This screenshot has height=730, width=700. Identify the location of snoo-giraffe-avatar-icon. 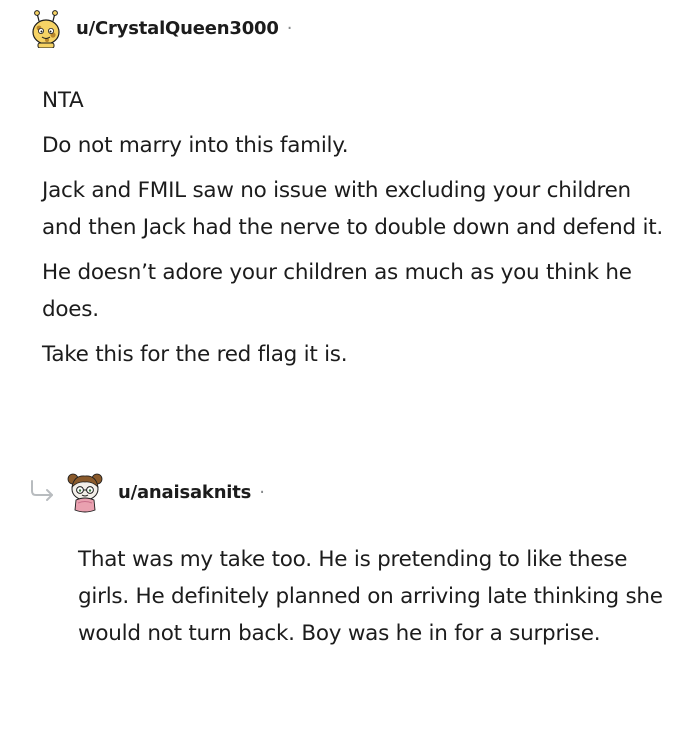
(46, 29).